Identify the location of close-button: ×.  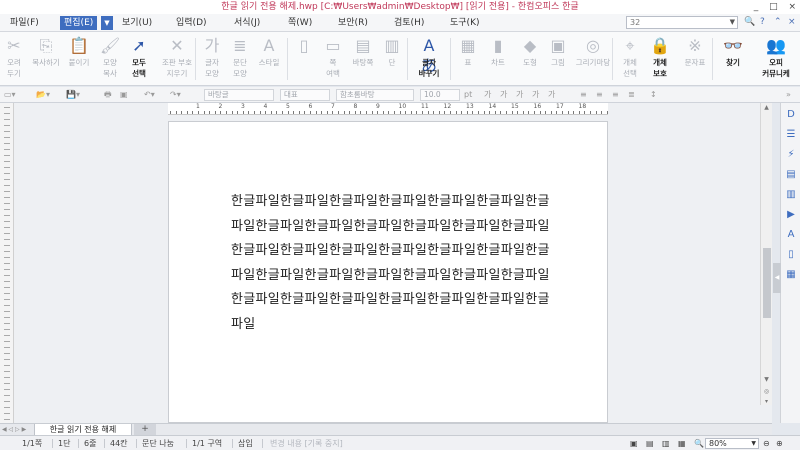
(792, 7).